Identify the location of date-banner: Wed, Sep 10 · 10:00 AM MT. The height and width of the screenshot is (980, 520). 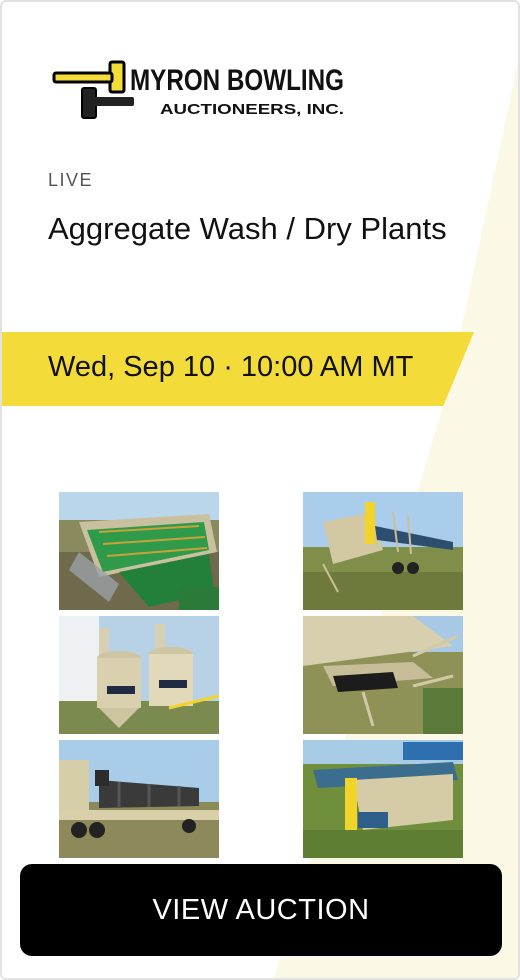
(238, 369).